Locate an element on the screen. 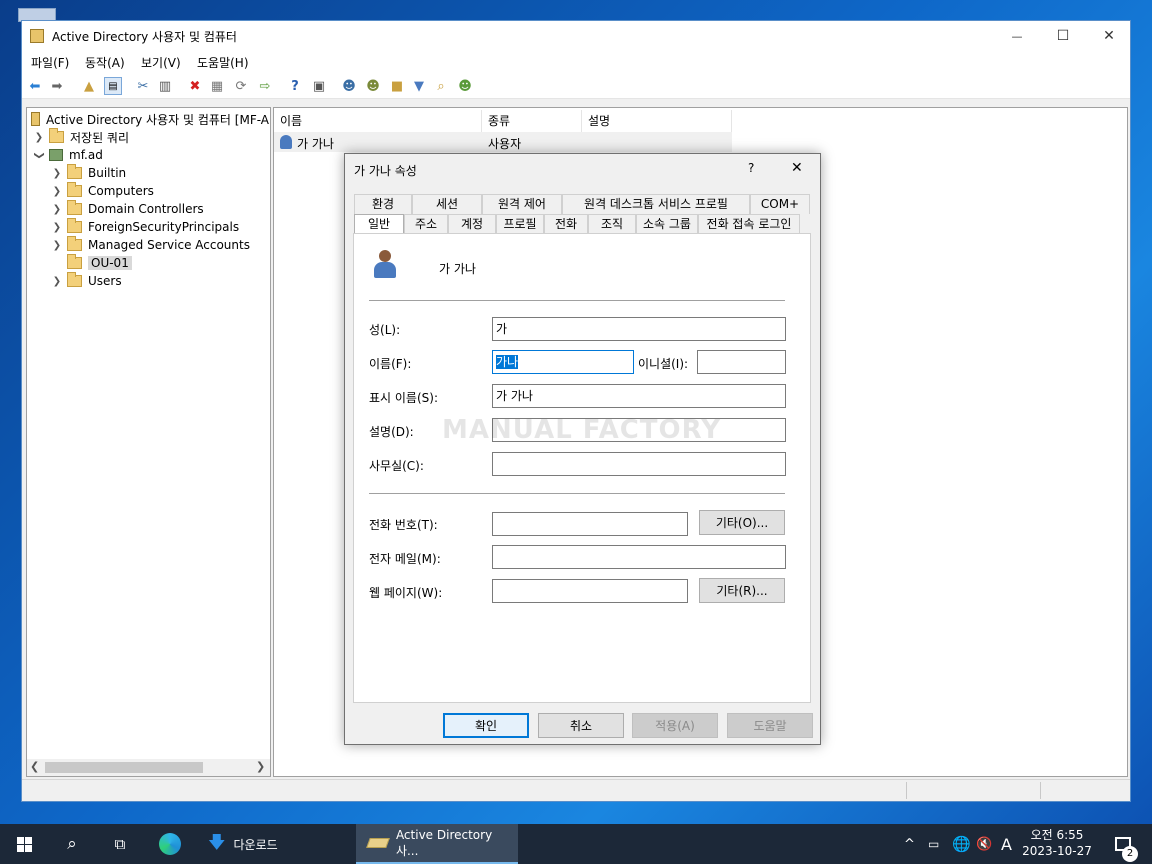  start-button is located at coordinates (24, 844).